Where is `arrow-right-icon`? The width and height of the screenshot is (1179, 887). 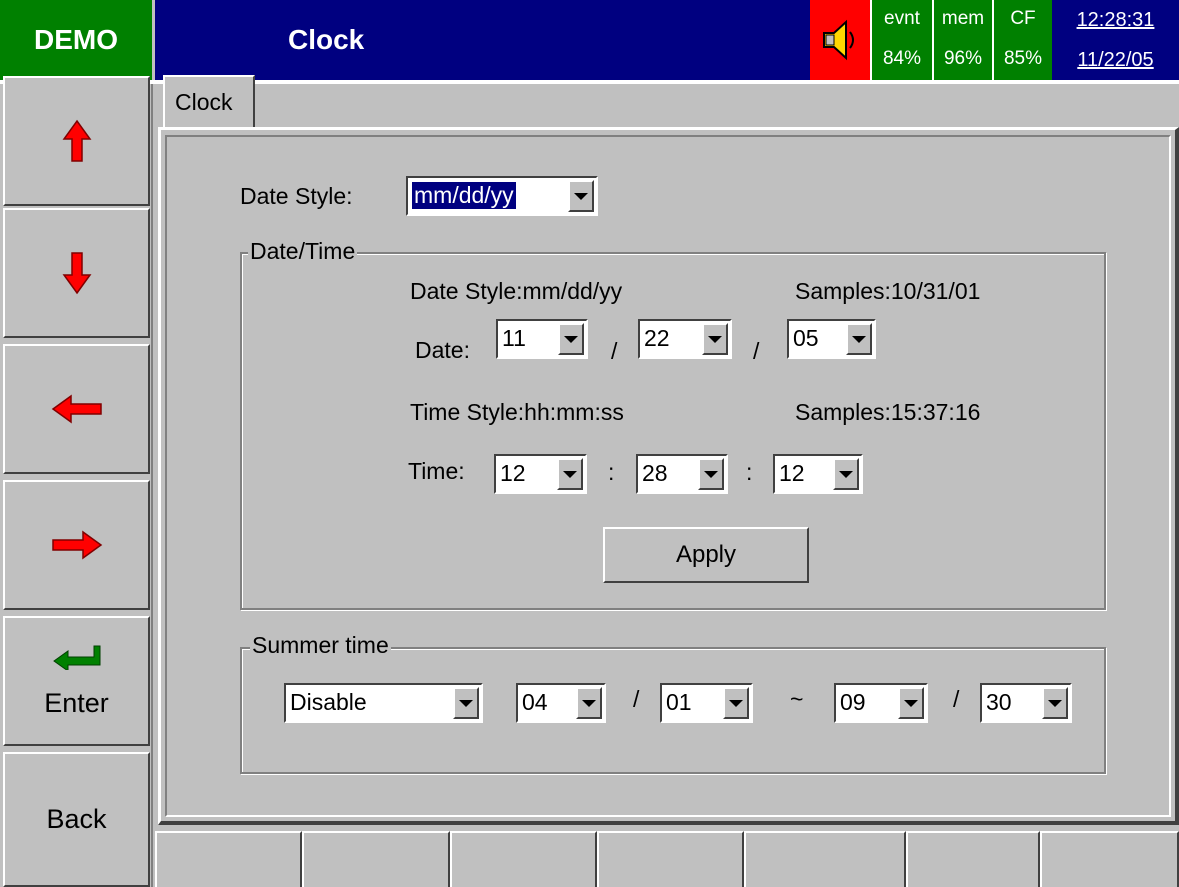
arrow-right-icon is located at coordinates (76, 545).